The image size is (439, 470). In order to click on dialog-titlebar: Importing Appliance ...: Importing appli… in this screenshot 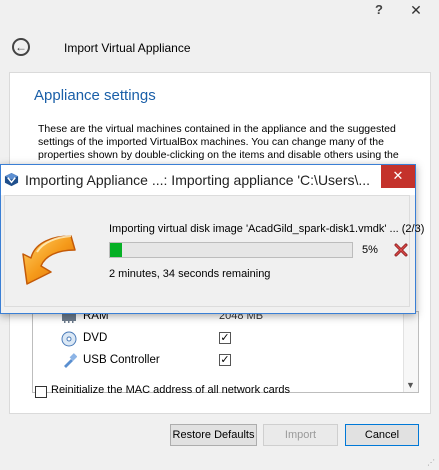, I will do `click(208, 180)`.